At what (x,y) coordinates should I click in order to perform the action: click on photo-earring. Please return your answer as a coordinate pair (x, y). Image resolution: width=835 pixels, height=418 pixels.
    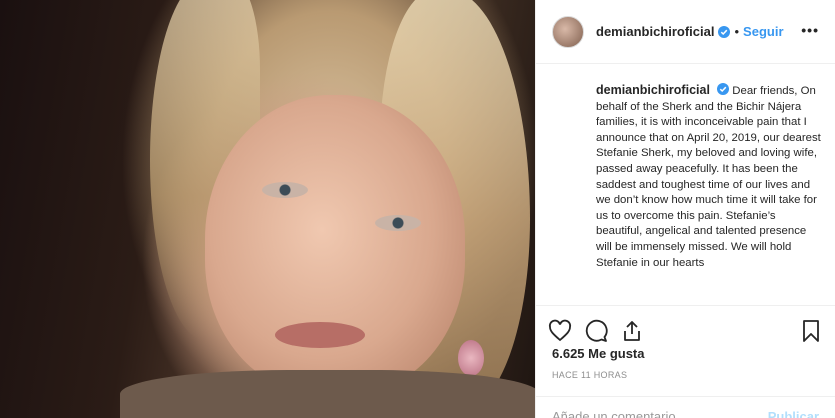
    Looking at the image, I should click on (471, 358).